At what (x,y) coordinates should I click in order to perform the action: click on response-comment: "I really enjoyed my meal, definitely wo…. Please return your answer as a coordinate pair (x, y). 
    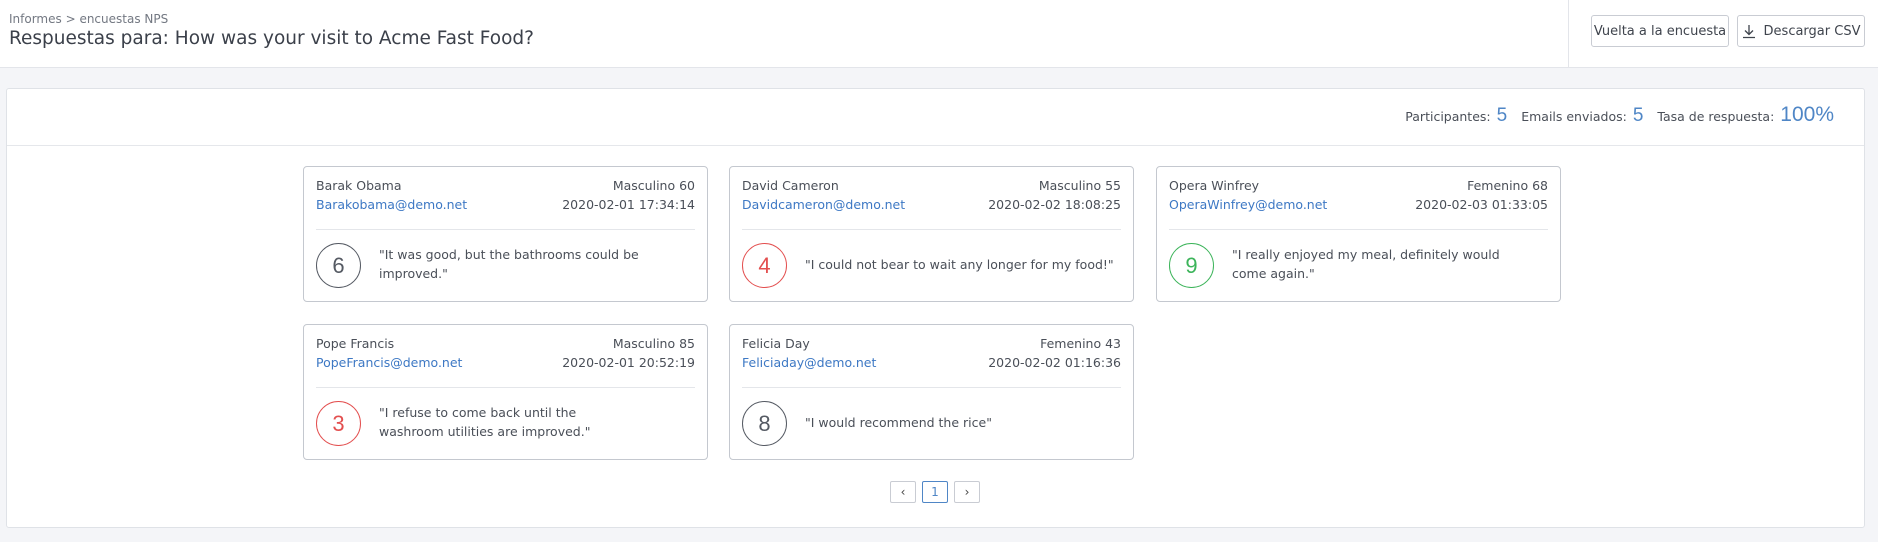
    Looking at the image, I should click on (1366, 264).